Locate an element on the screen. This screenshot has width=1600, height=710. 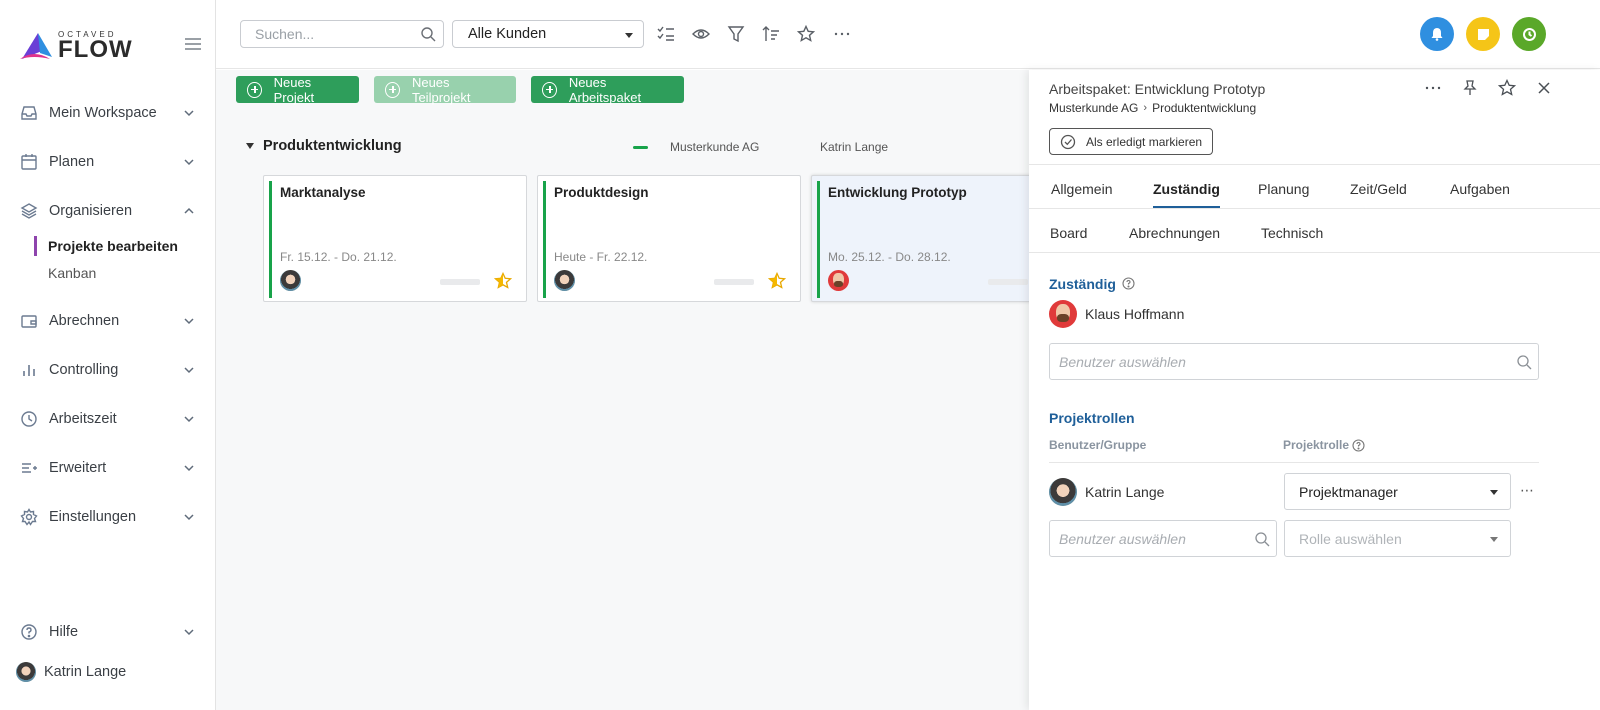
kanban-card: Produktdesign Heute - Fr. 22.12. is located at coordinates (669, 238).